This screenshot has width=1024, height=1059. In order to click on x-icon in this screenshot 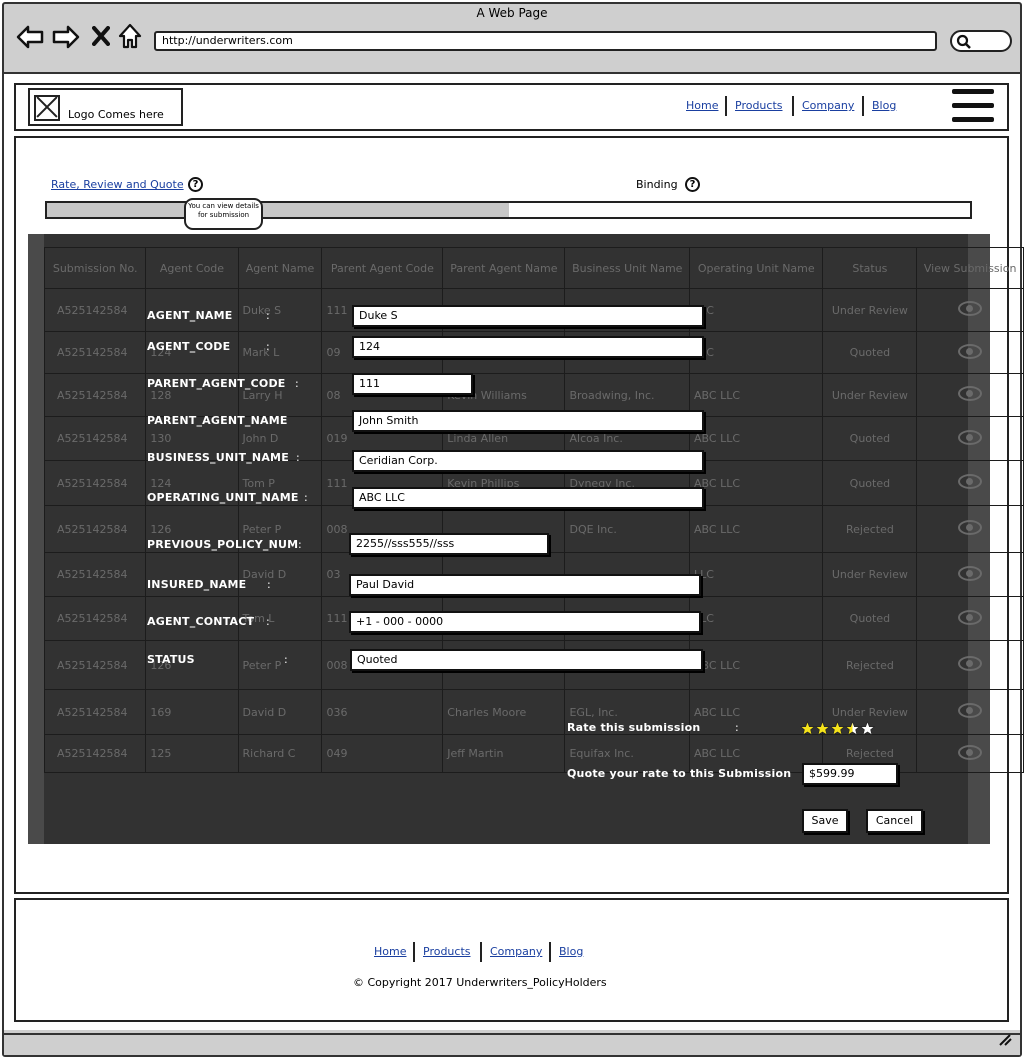, I will do `click(101, 38)`.